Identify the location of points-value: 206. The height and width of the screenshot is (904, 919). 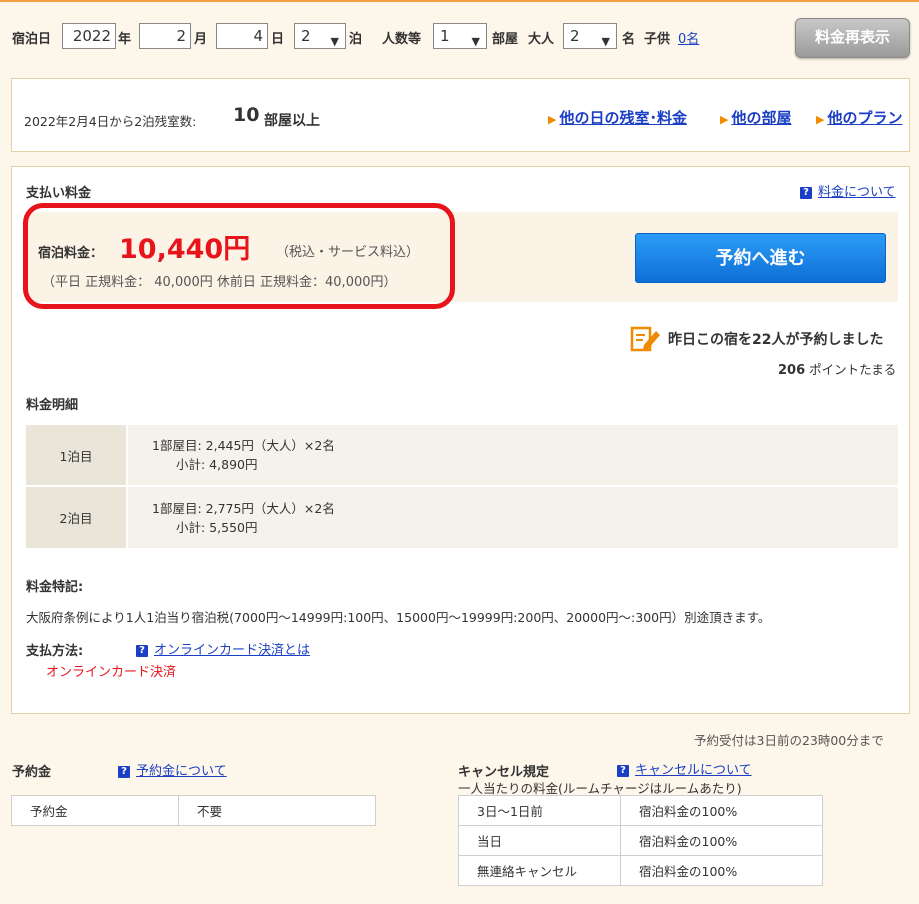
(792, 370).